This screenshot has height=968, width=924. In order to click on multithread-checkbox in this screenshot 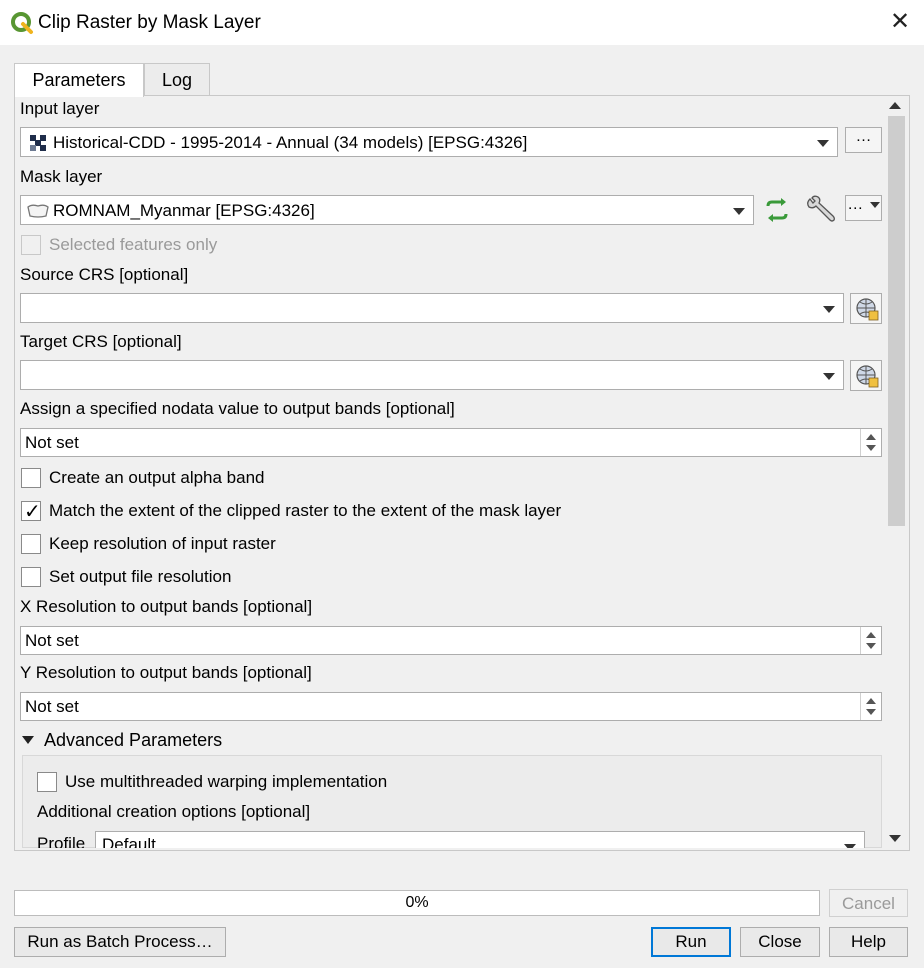, I will do `click(47, 782)`.